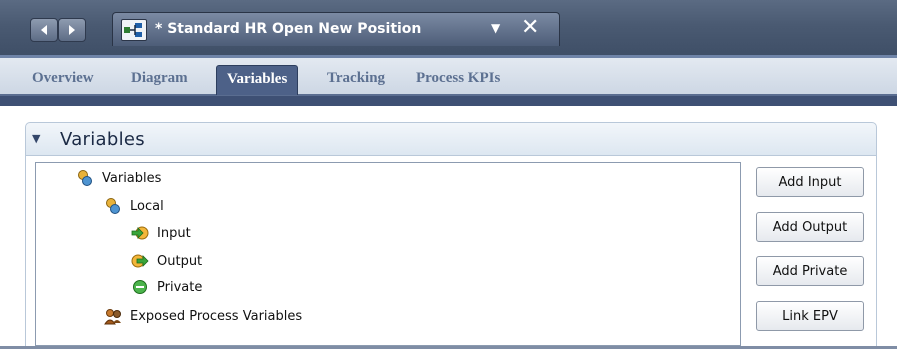 The height and width of the screenshot is (349, 897). I want to click on tree-item-output: Output, so click(166, 261).